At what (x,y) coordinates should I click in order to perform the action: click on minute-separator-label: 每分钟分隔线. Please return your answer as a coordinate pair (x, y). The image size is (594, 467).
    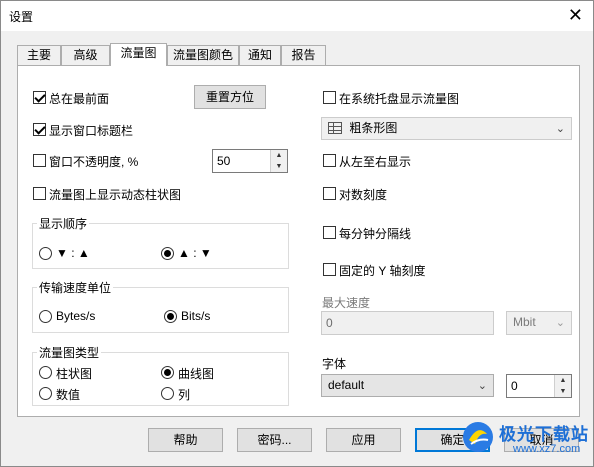
    Looking at the image, I should click on (375, 234).